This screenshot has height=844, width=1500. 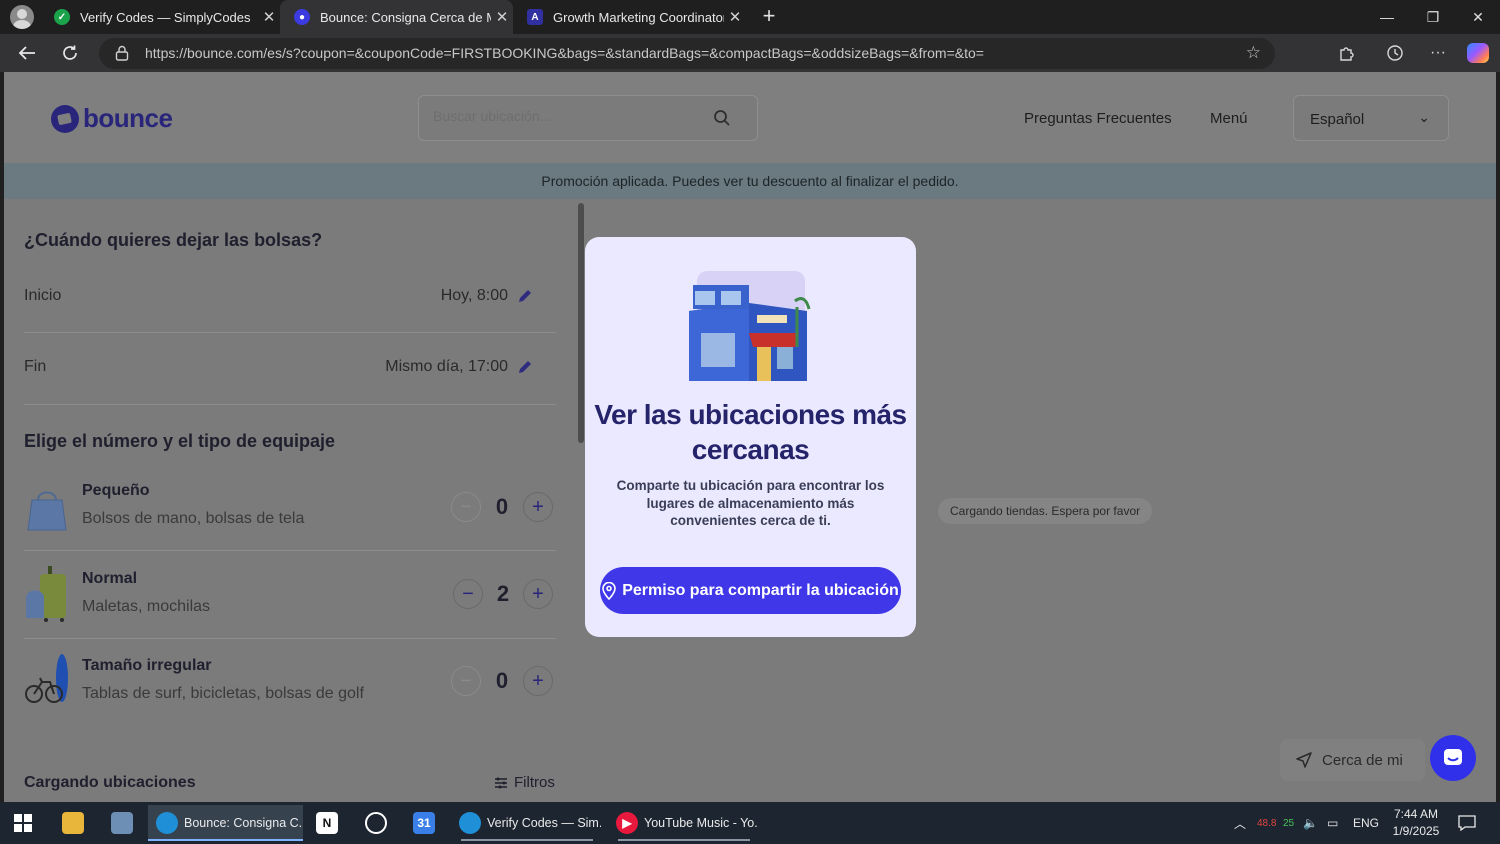 What do you see at coordinates (62, 17) in the screenshot?
I see `simplycodes-favicon-icon: ✓` at bounding box center [62, 17].